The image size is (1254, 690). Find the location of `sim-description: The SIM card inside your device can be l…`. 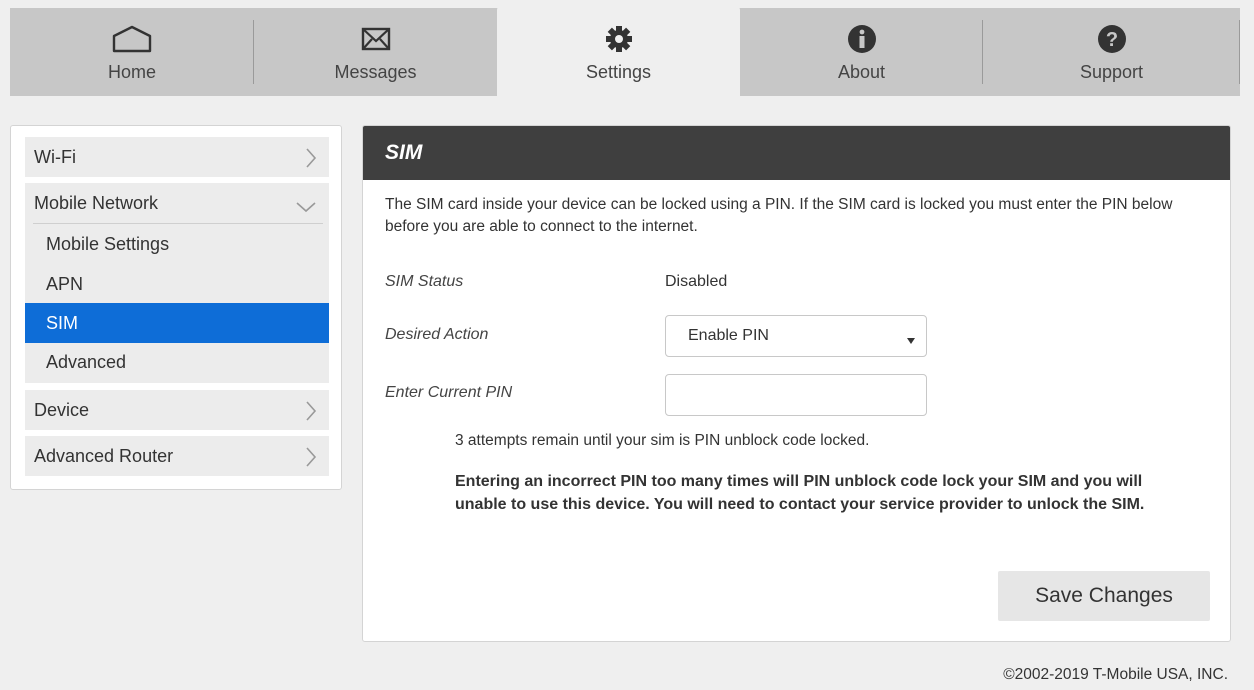

sim-description: The SIM card inside your device can be l… is located at coordinates (779, 215).